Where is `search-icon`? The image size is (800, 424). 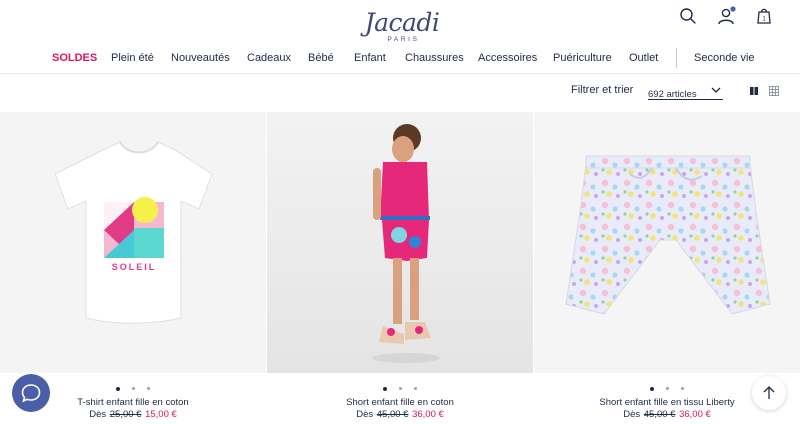 search-icon is located at coordinates (688, 16).